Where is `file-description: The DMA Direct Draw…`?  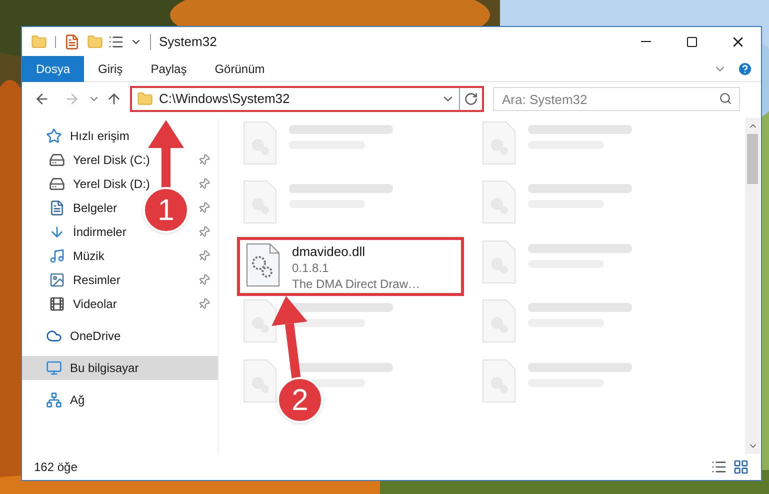
file-description: The DMA Direct Draw… is located at coordinates (356, 284).